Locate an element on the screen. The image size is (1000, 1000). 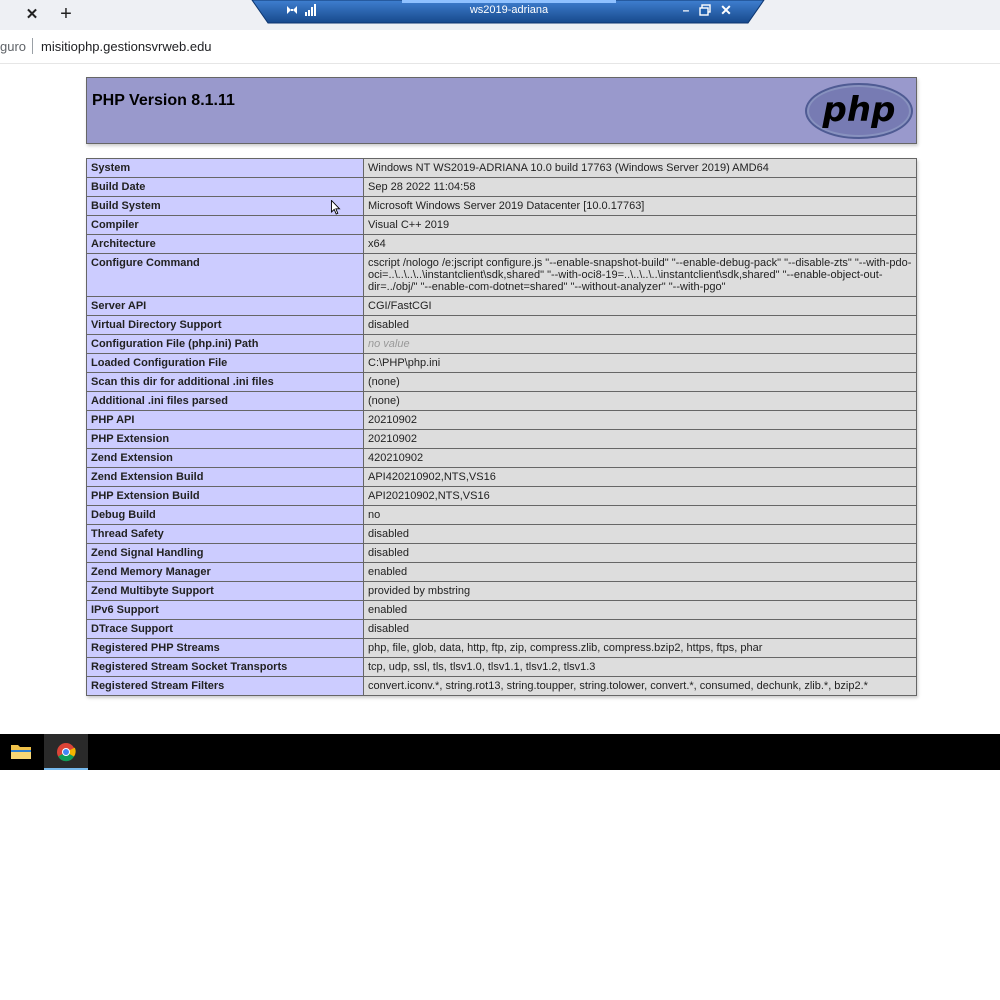
row-key: Configuration File (php.ini) Path is located at coordinates (225, 344).